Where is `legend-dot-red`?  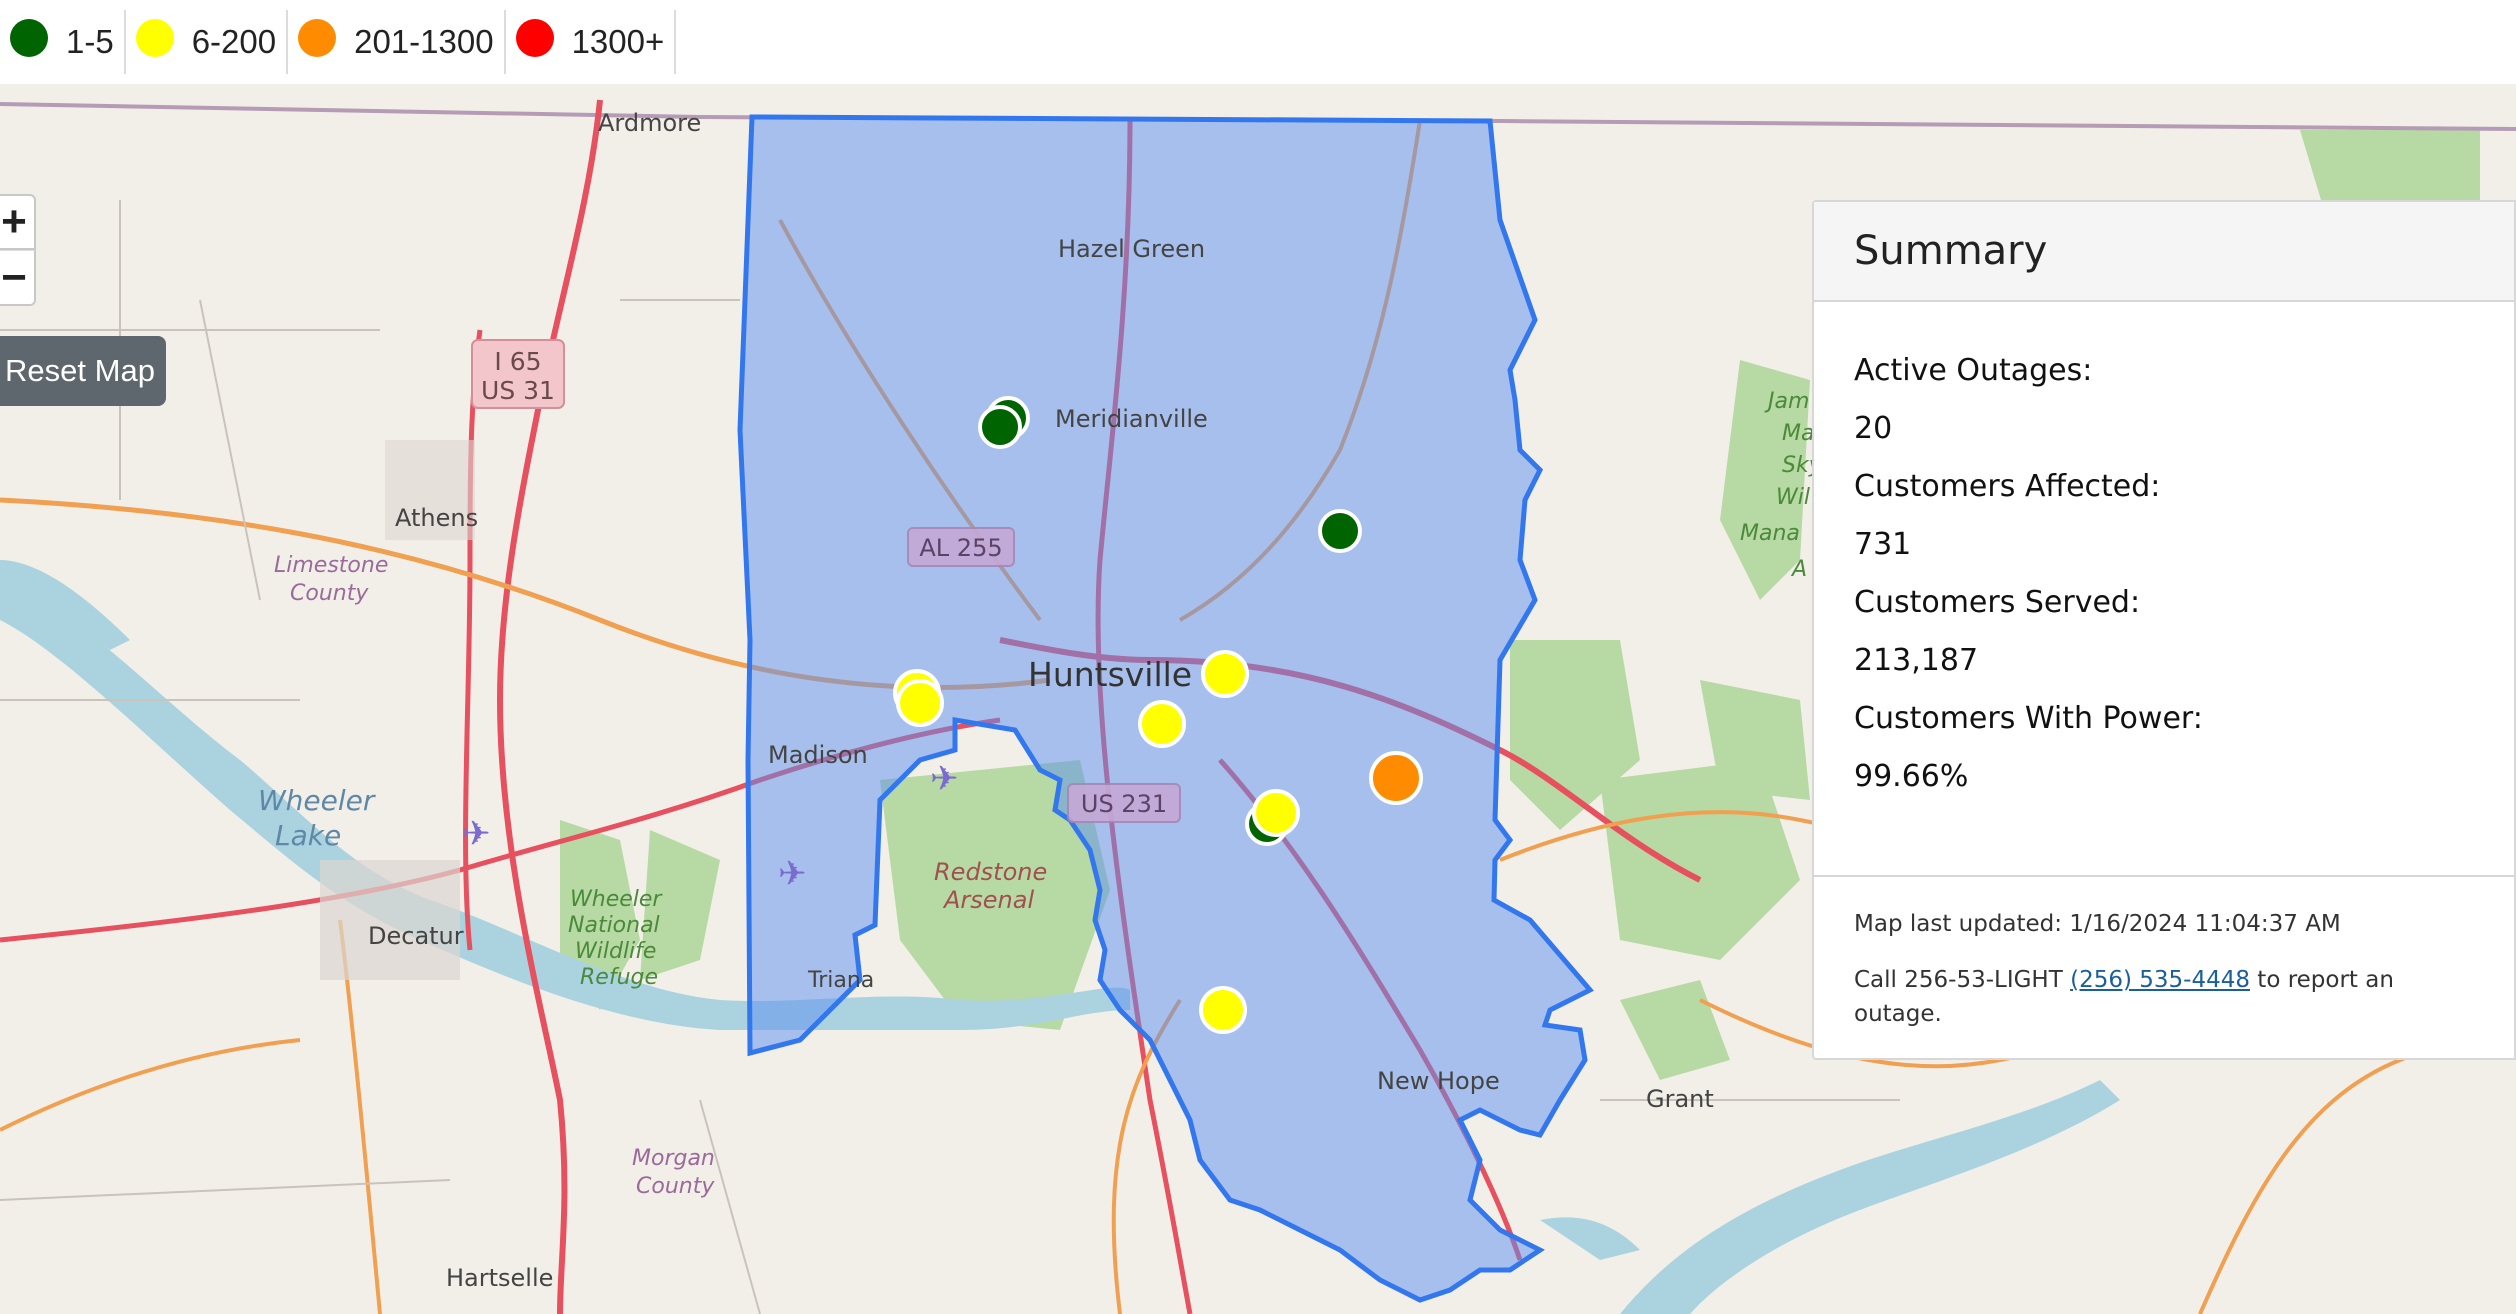
legend-dot-red is located at coordinates (534, 38).